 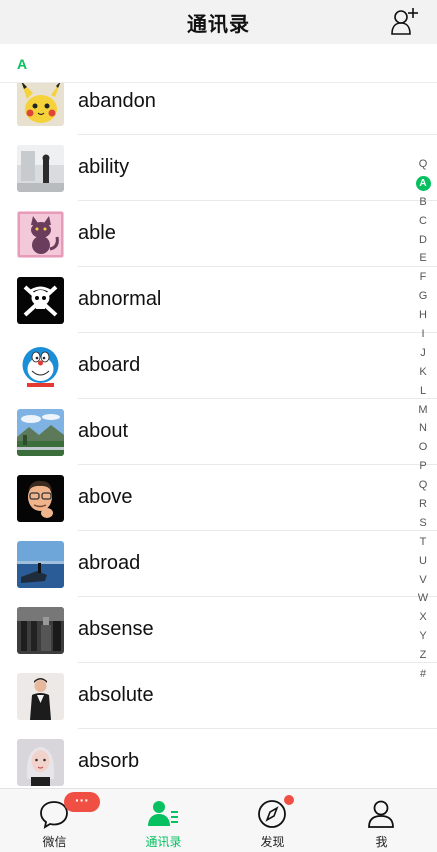 What do you see at coordinates (423, 598) in the screenshot?
I see `index-letter: W` at bounding box center [423, 598].